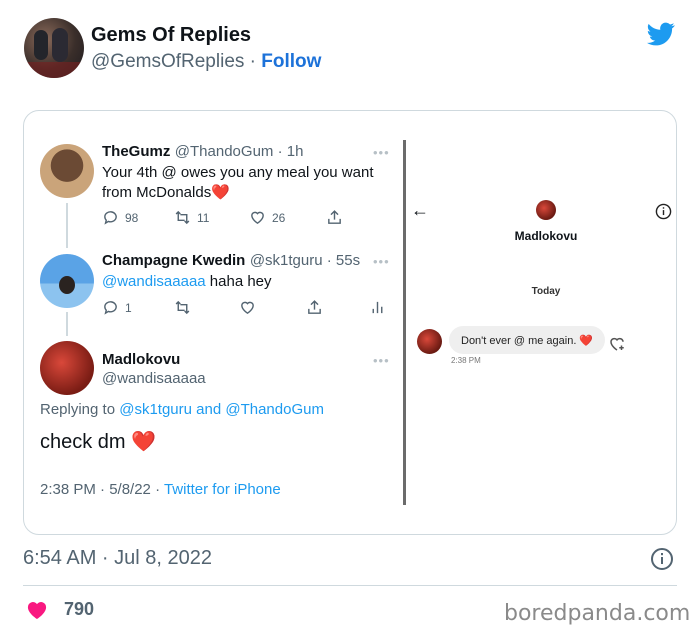 This screenshot has width=700, height=638. Describe the element at coordinates (662, 559) in the screenshot. I see `info-circle-icon` at that location.